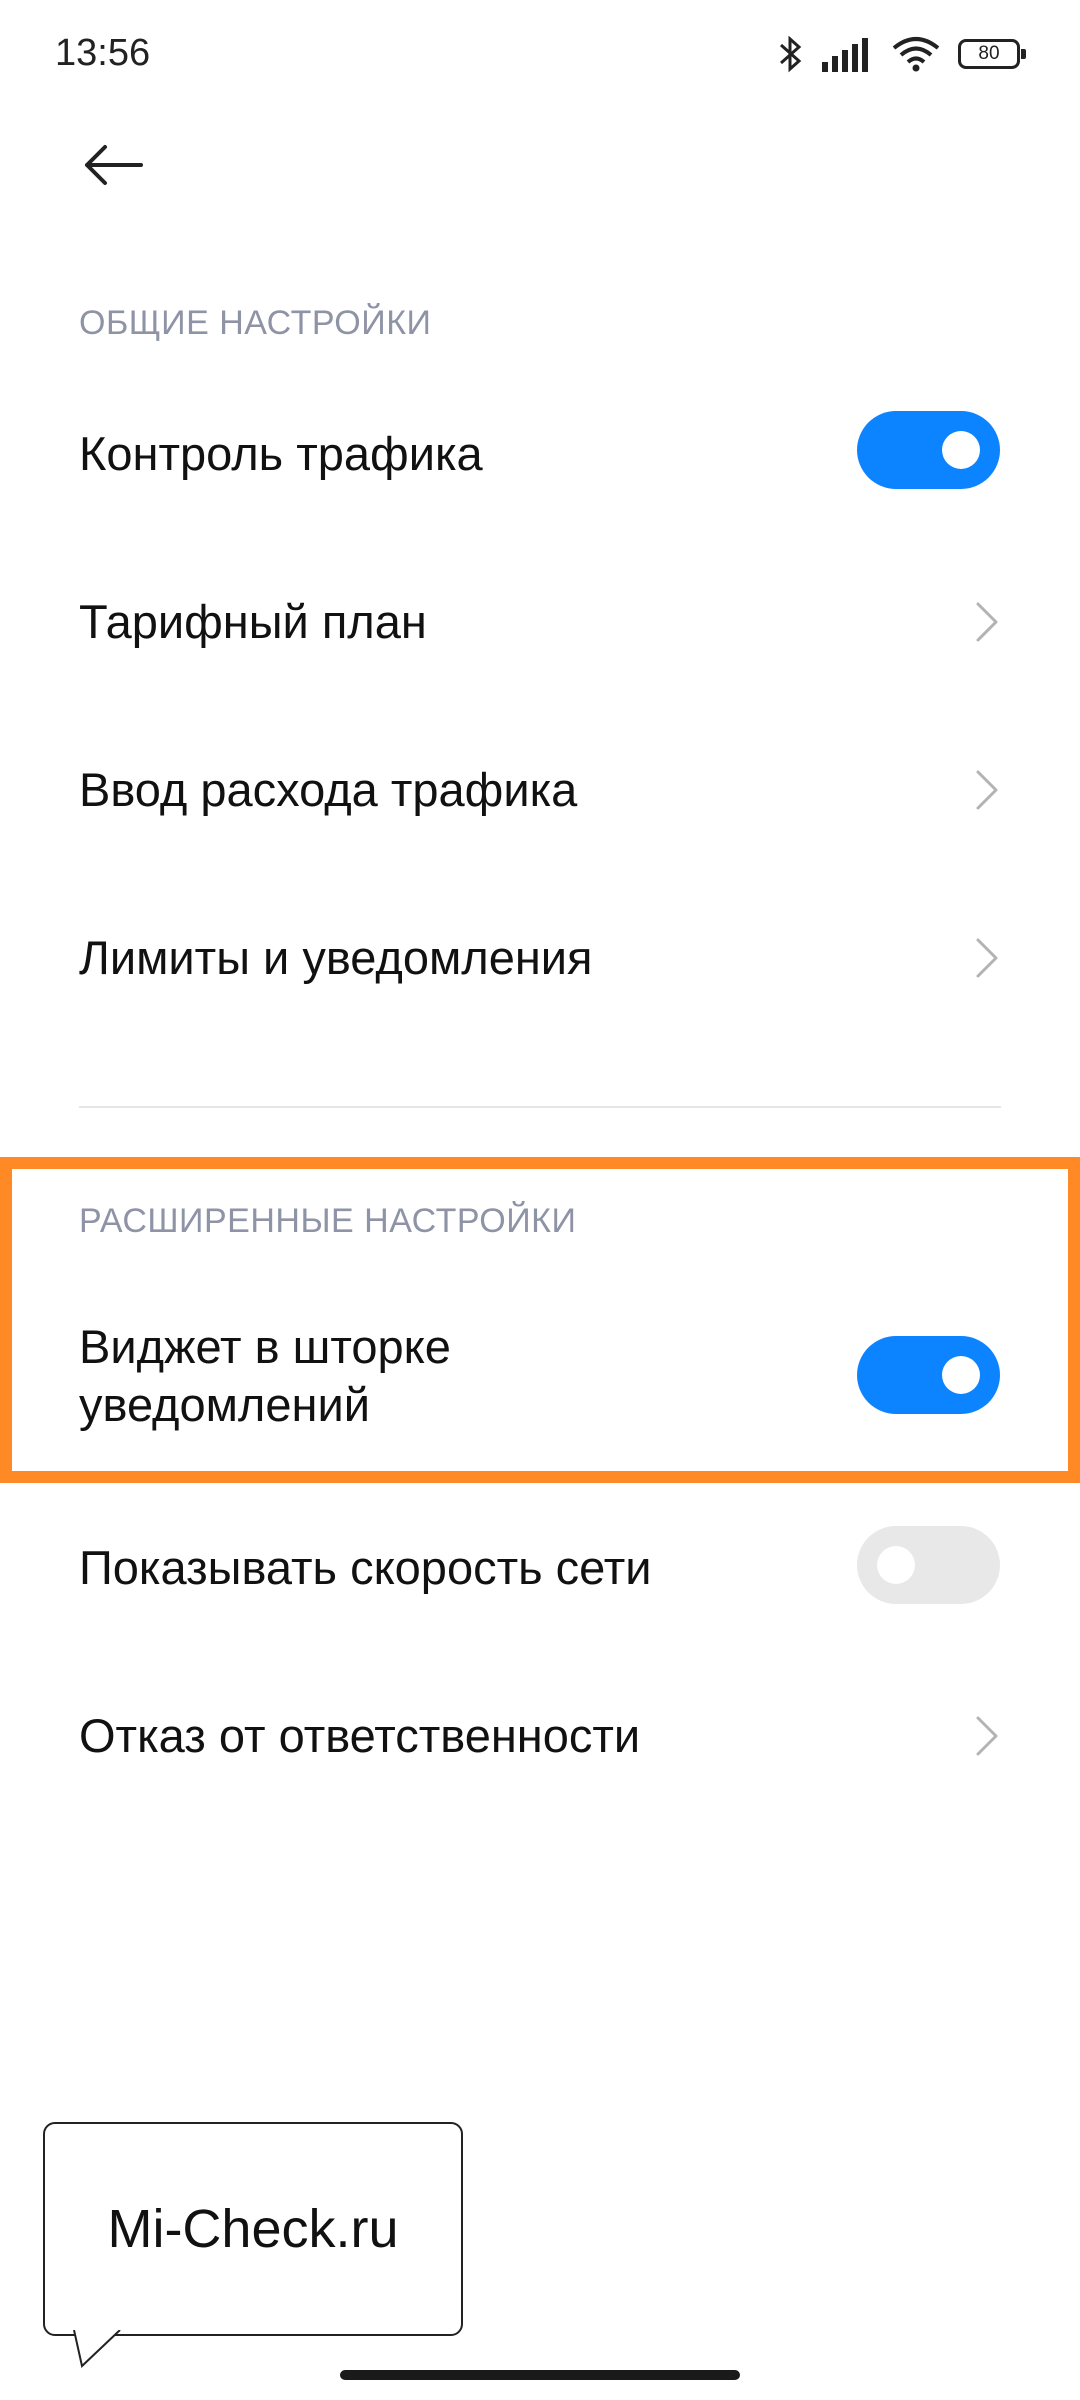 The image size is (1080, 2400). What do you see at coordinates (845, 55) in the screenshot?
I see `signal-icon` at bounding box center [845, 55].